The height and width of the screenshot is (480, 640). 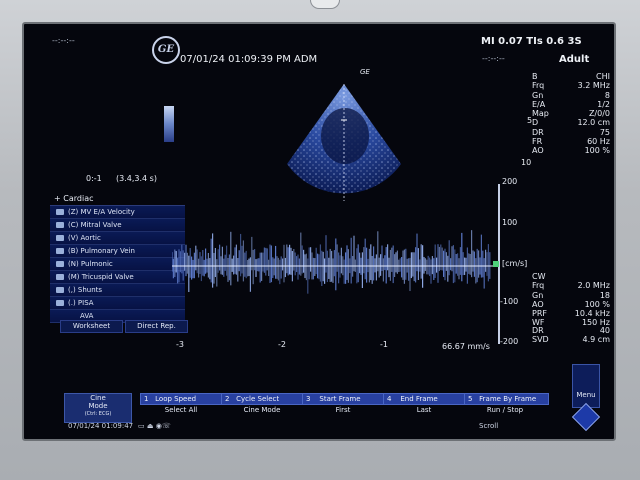 What do you see at coordinates (515, 263) in the screenshot?
I see `scale-unit: [cm/s]` at bounding box center [515, 263].